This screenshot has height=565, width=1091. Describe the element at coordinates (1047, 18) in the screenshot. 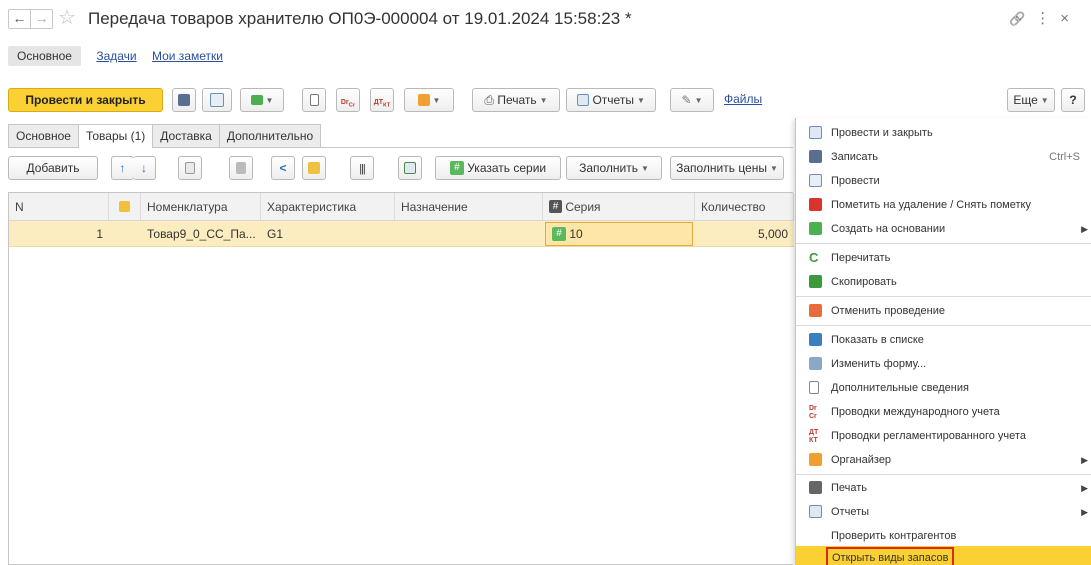

I see `more-vertical-icon: ⋮` at that location.